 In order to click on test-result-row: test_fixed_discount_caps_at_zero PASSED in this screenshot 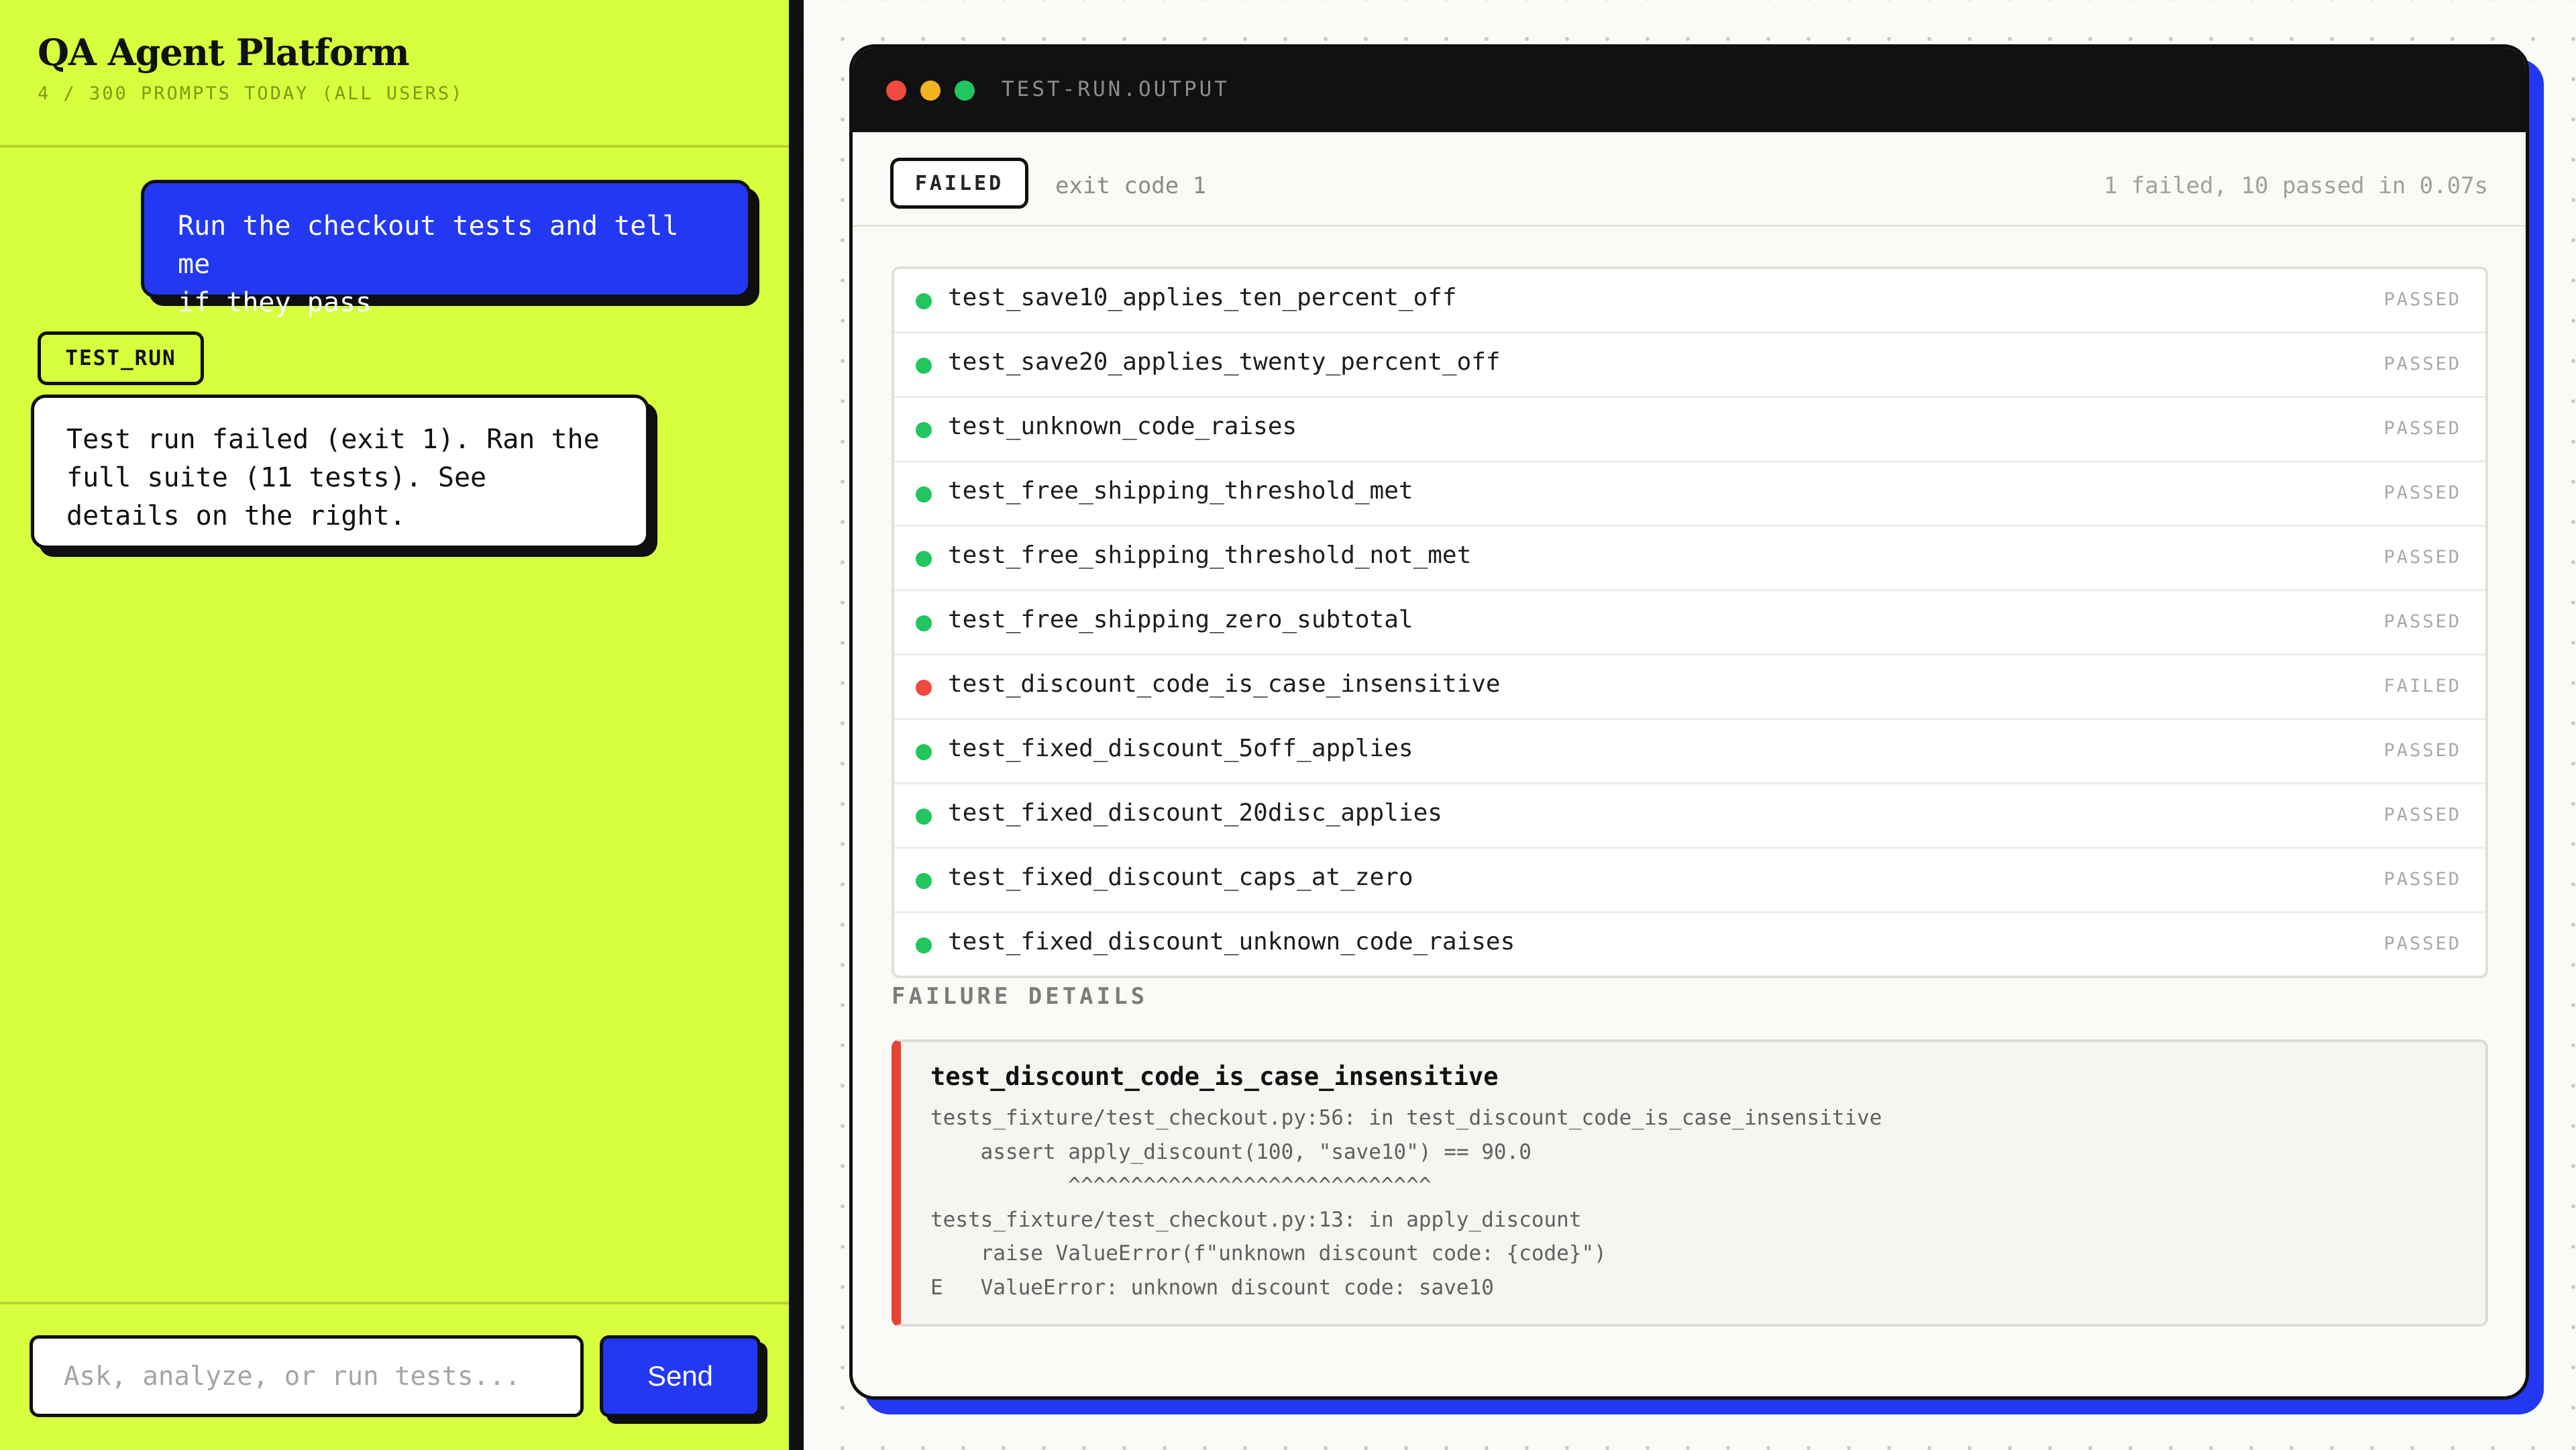, I will do `click(1689, 881)`.